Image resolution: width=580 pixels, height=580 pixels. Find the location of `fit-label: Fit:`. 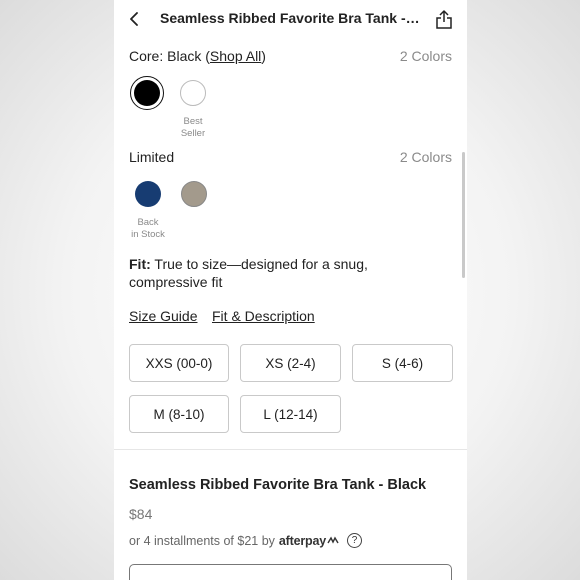

fit-label: Fit: is located at coordinates (140, 264).